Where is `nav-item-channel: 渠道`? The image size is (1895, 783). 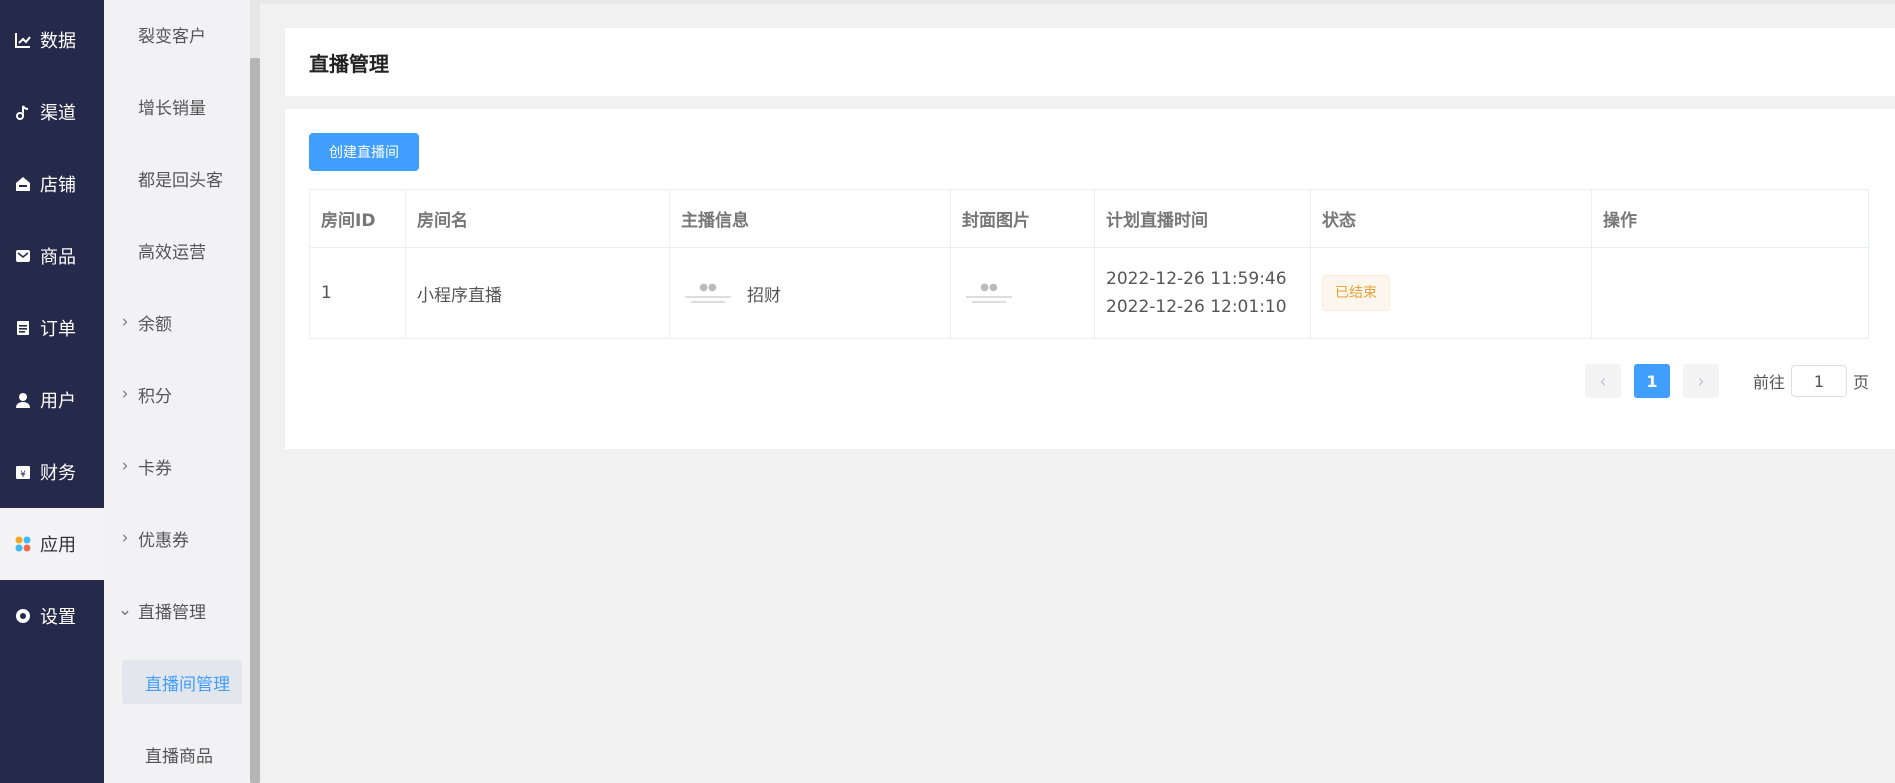
nav-item-channel: 渠道 is located at coordinates (52, 112).